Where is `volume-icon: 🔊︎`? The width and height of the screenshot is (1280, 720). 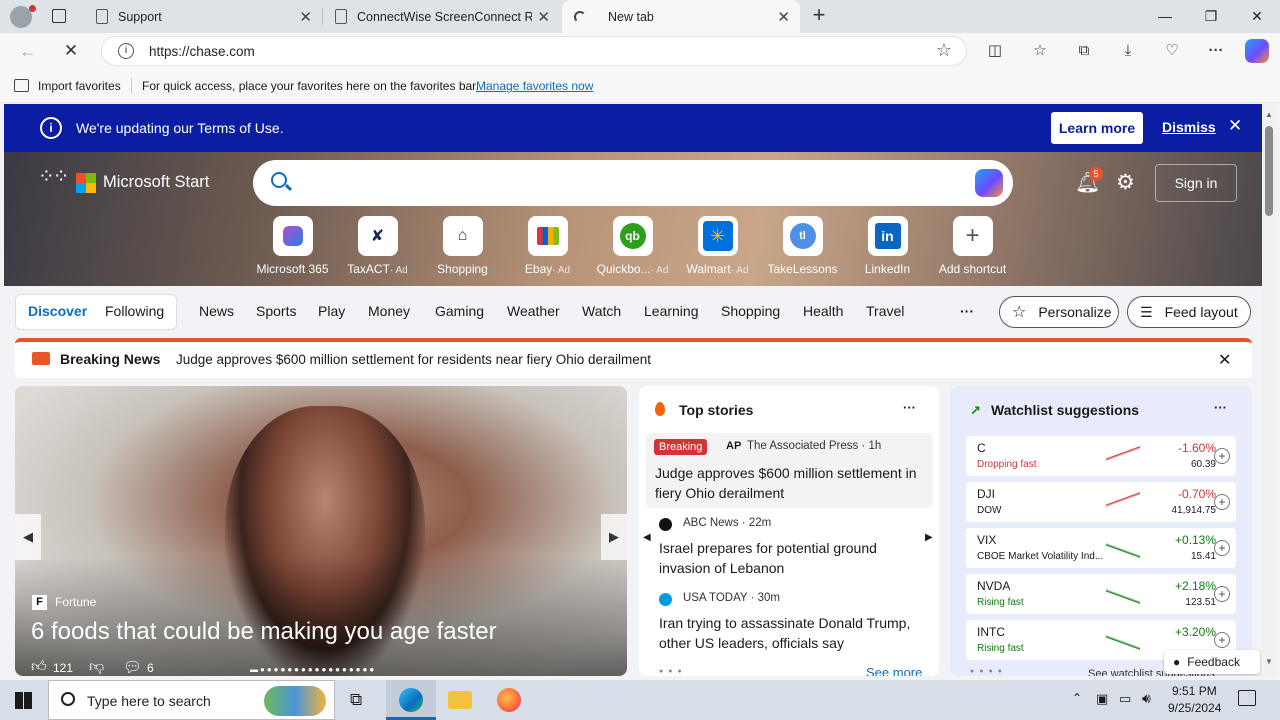
volume-icon: 🔊︎ is located at coordinates (1146, 698).